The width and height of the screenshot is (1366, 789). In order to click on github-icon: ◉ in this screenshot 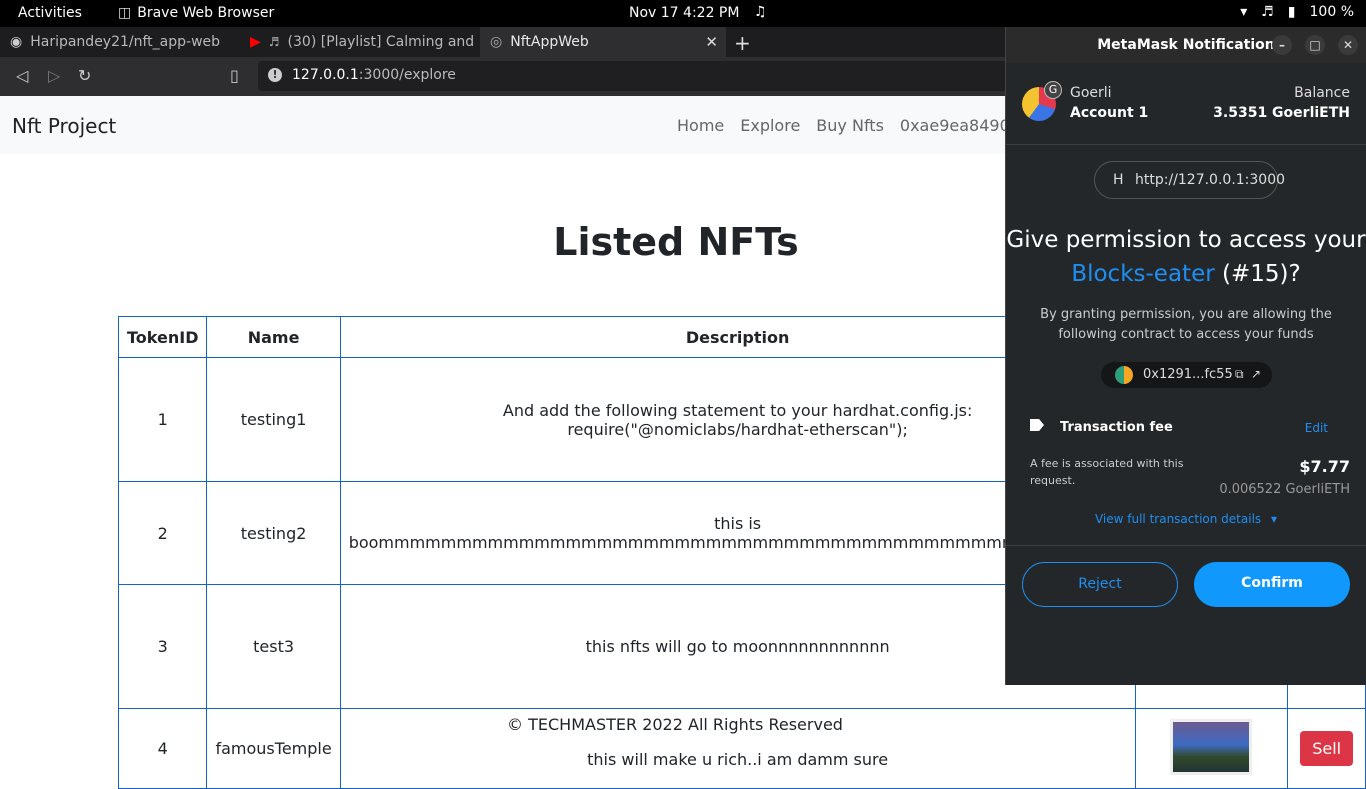, I will do `click(16, 42)`.